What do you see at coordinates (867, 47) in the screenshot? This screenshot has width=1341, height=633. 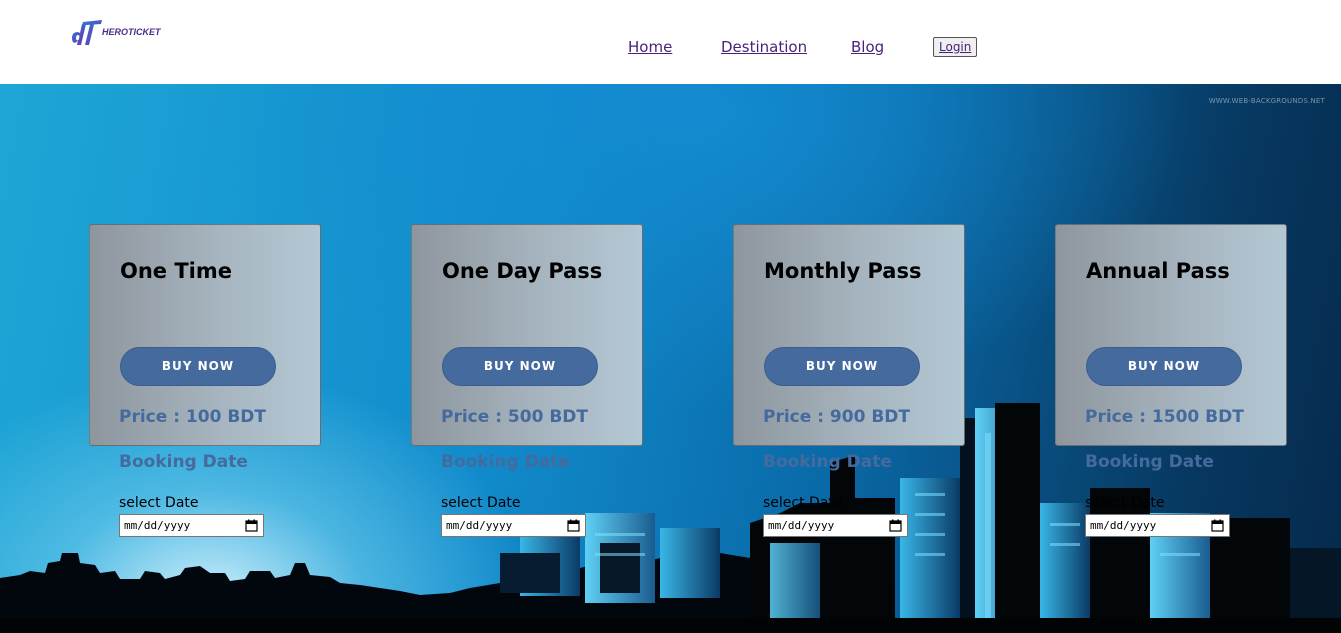 I see `nav-link-blog: Blog` at bounding box center [867, 47].